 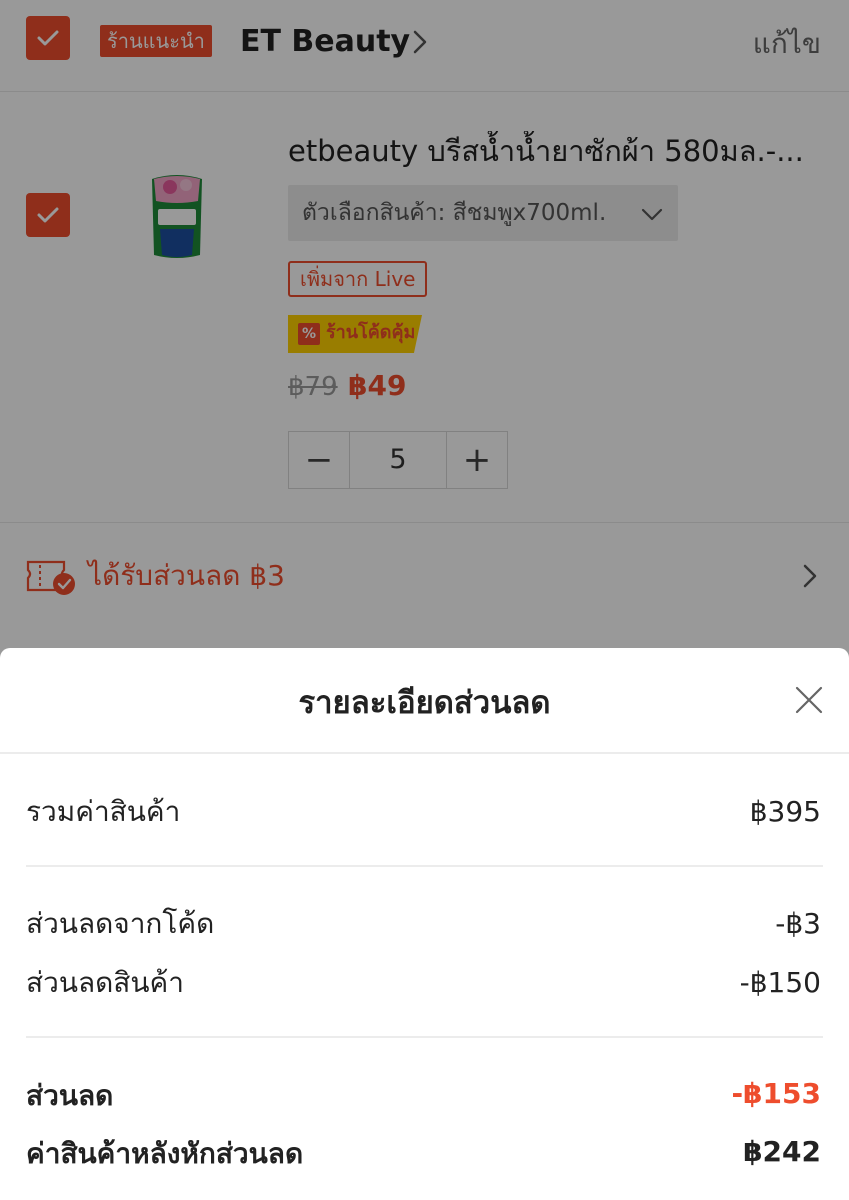 What do you see at coordinates (105, 982) in the screenshot?
I see `product-discount-label: ส่วนลดสินค้า` at bounding box center [105, 982].